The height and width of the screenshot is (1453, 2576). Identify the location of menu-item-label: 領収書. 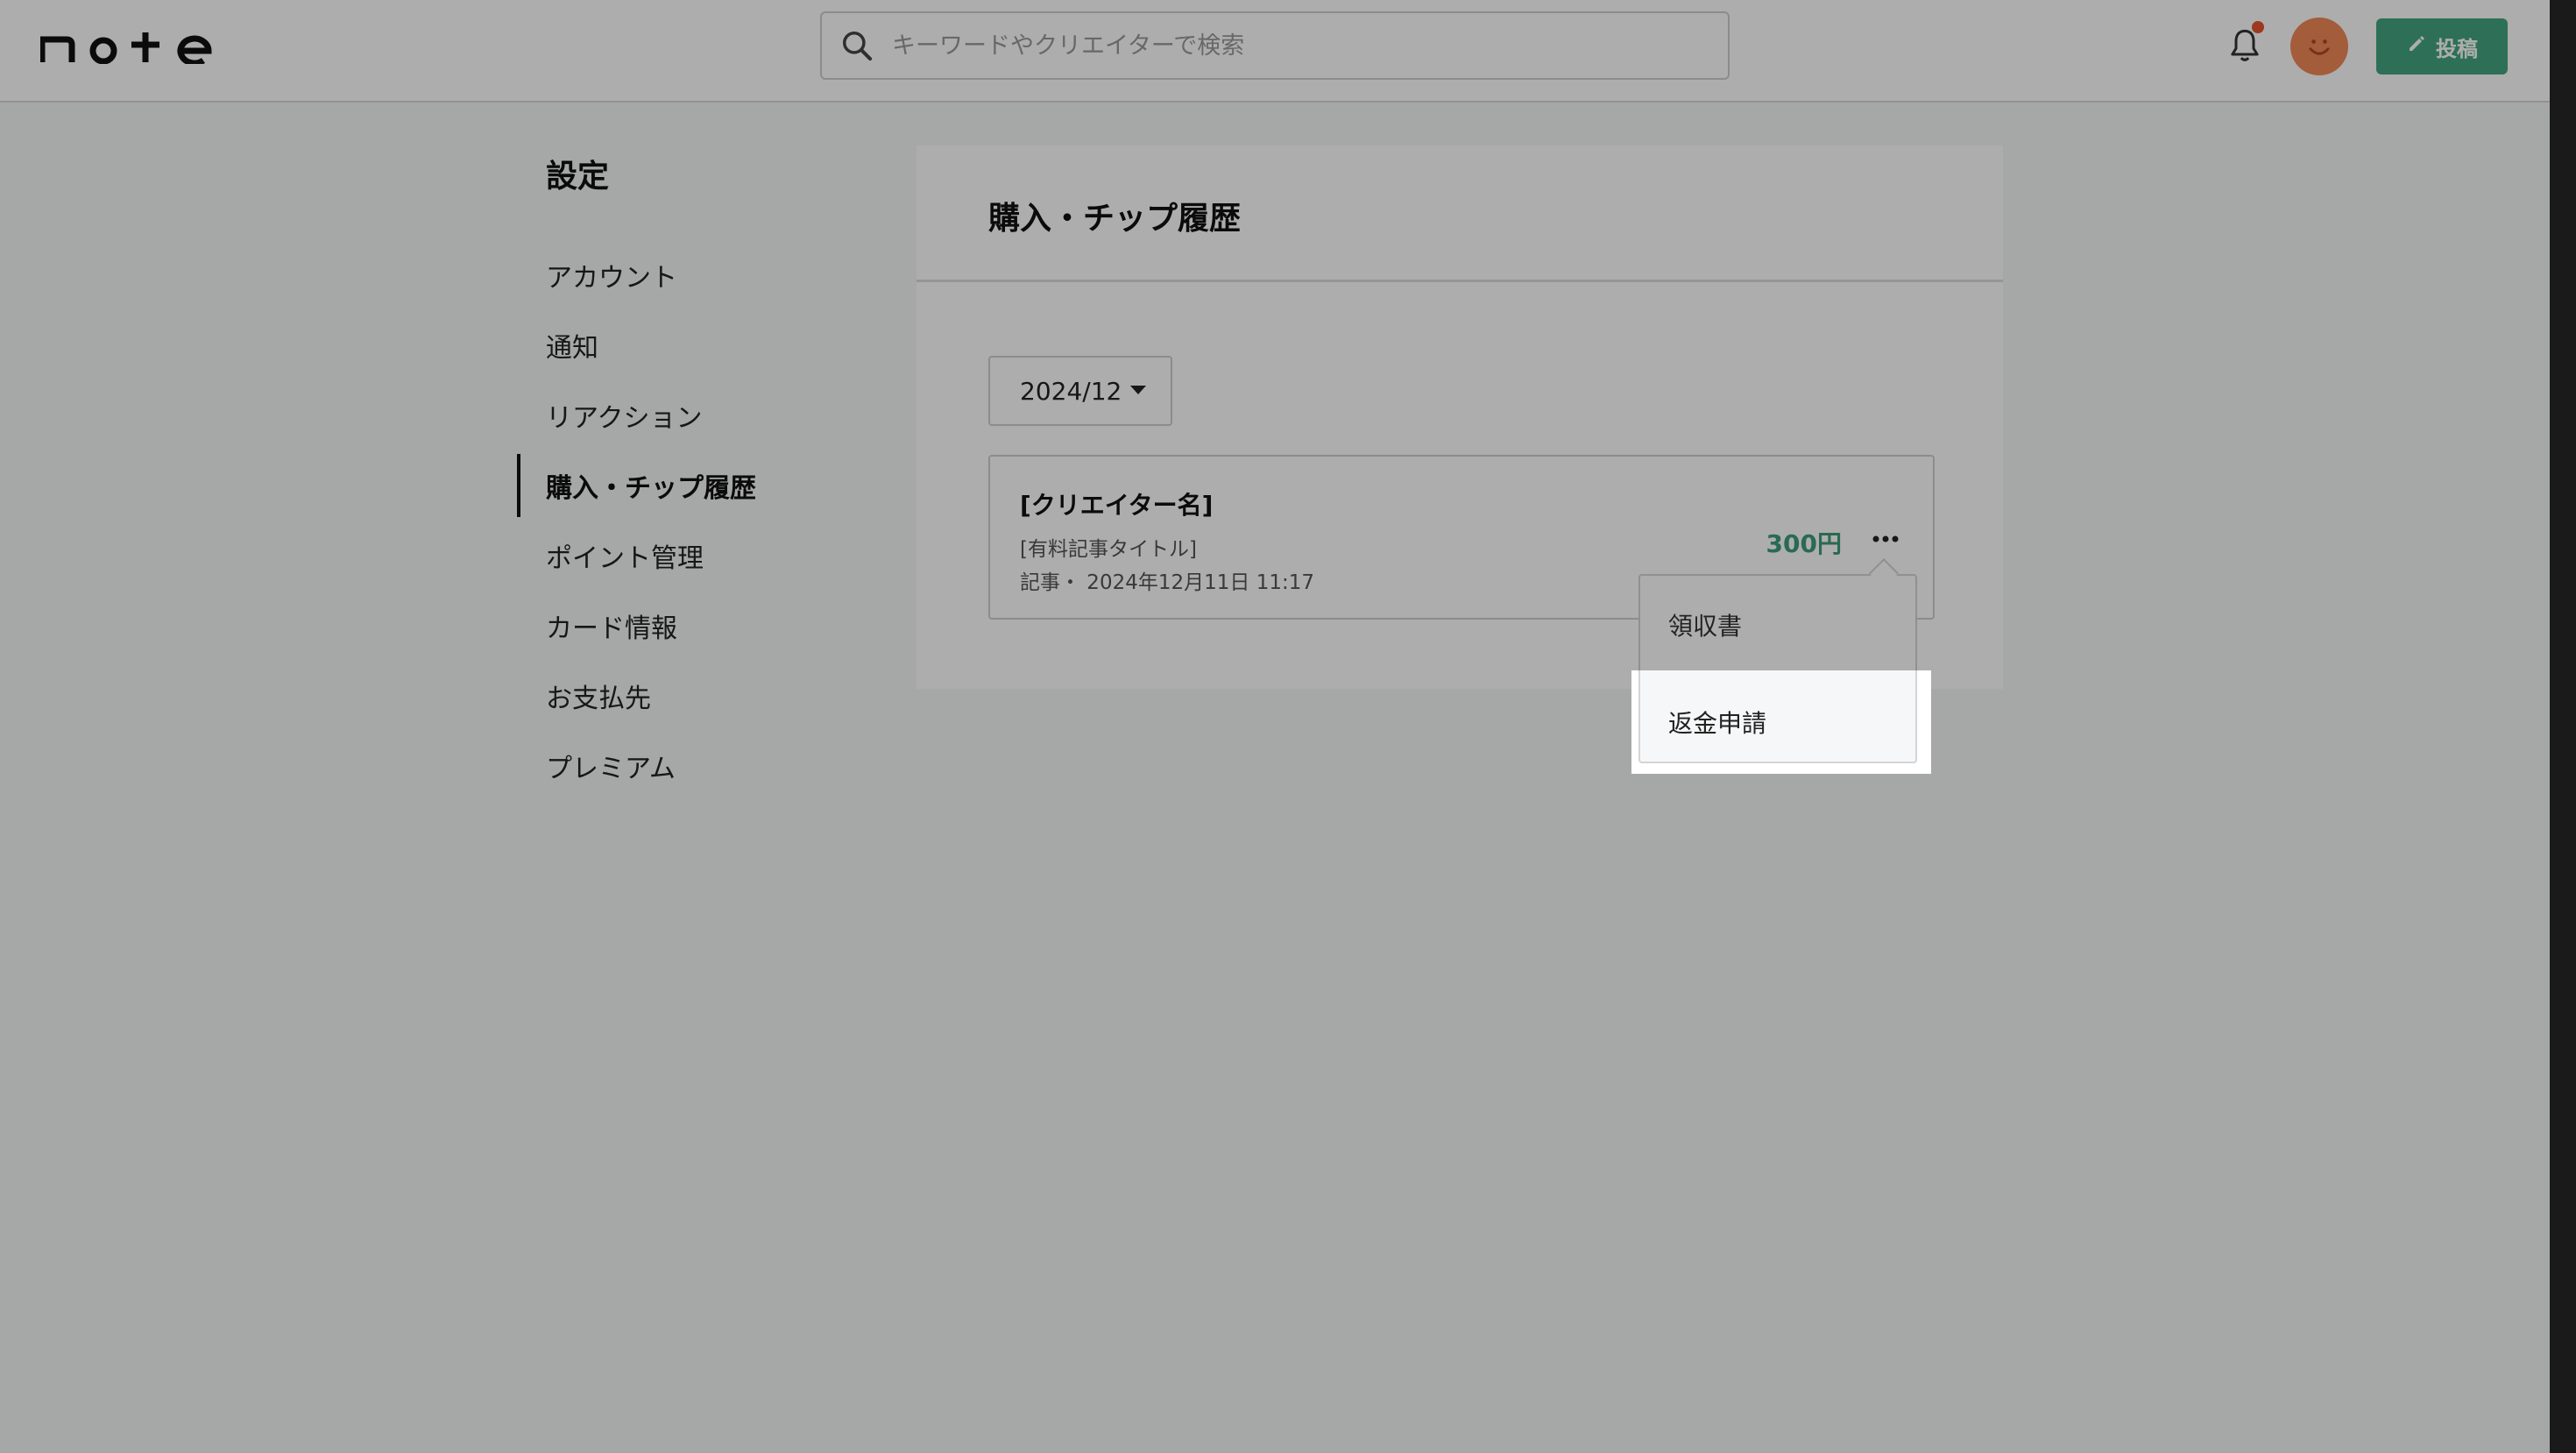
(1705, 626).